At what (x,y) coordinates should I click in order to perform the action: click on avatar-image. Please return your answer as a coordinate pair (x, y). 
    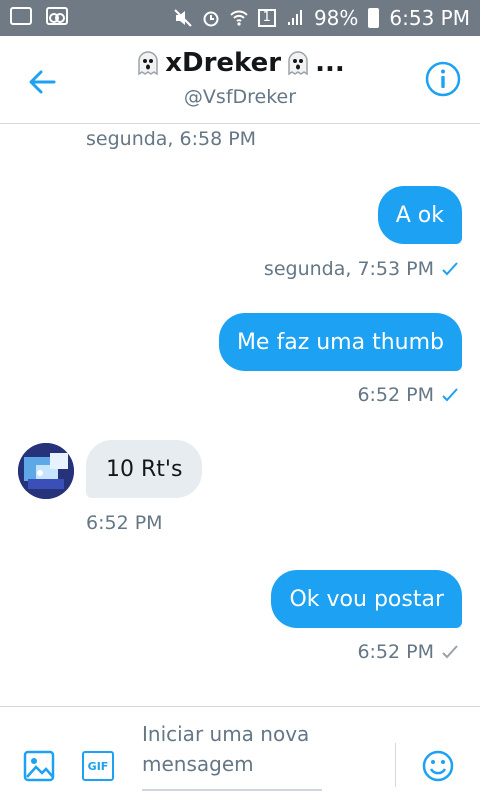
    Looking at the image, I should click on (46, 471).